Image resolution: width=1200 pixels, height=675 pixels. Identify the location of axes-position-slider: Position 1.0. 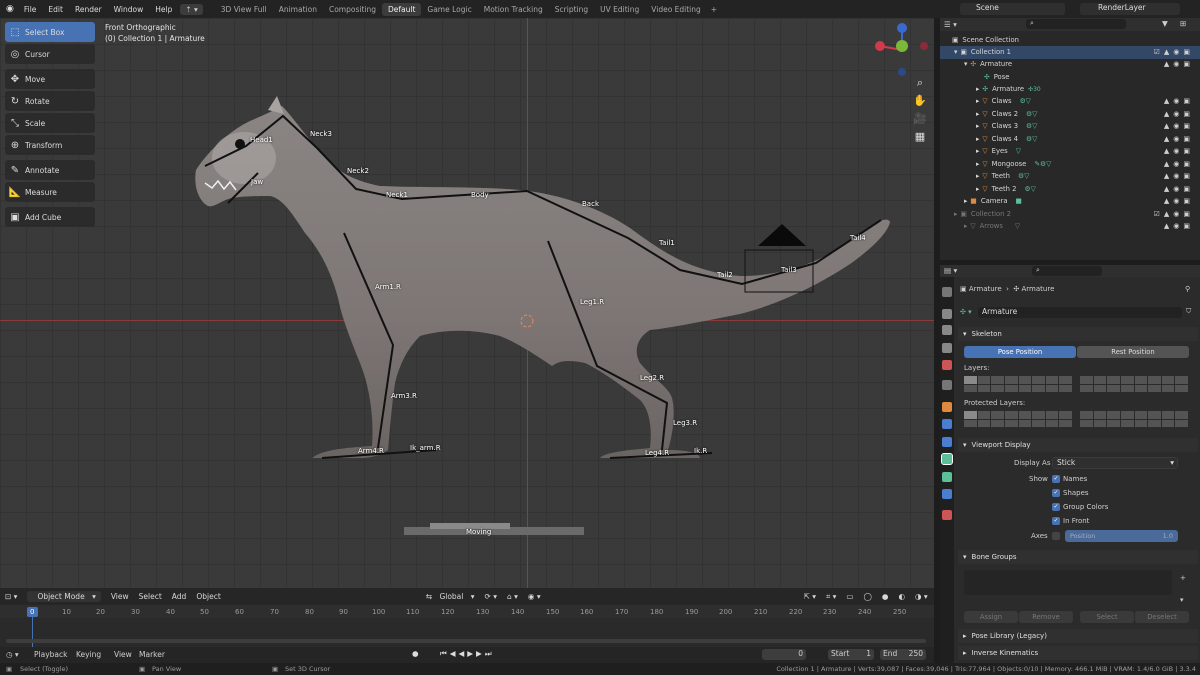
(1121, 536).